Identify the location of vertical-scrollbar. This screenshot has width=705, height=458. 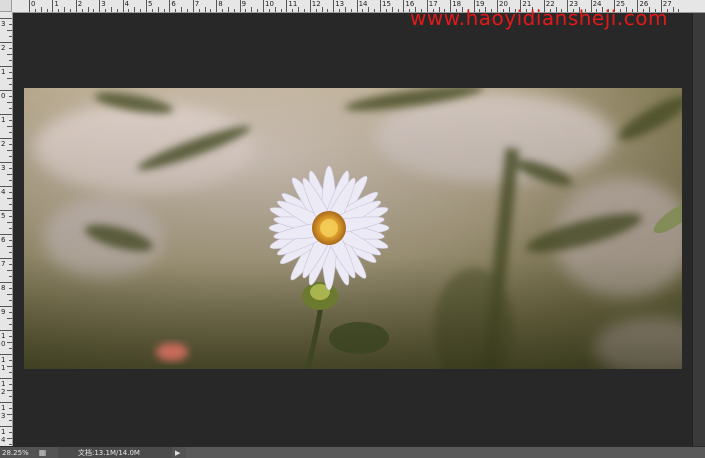
(698, 229).